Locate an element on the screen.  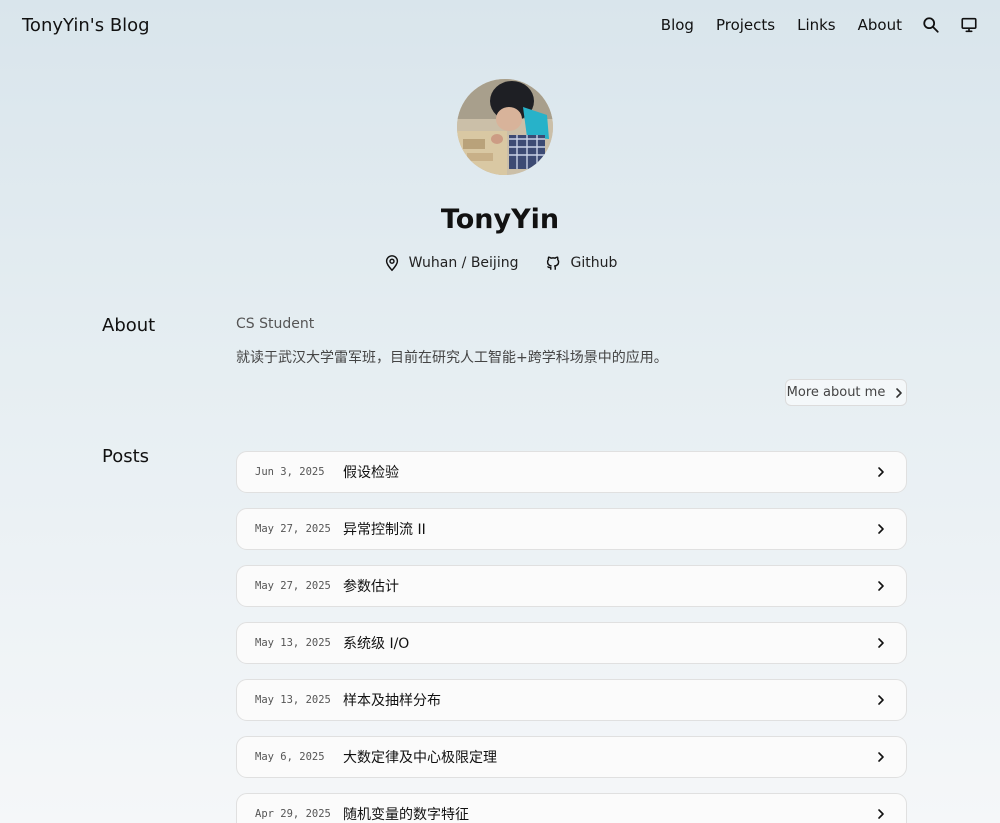
nav-blog: Blog is located at coordinates (677, 25).